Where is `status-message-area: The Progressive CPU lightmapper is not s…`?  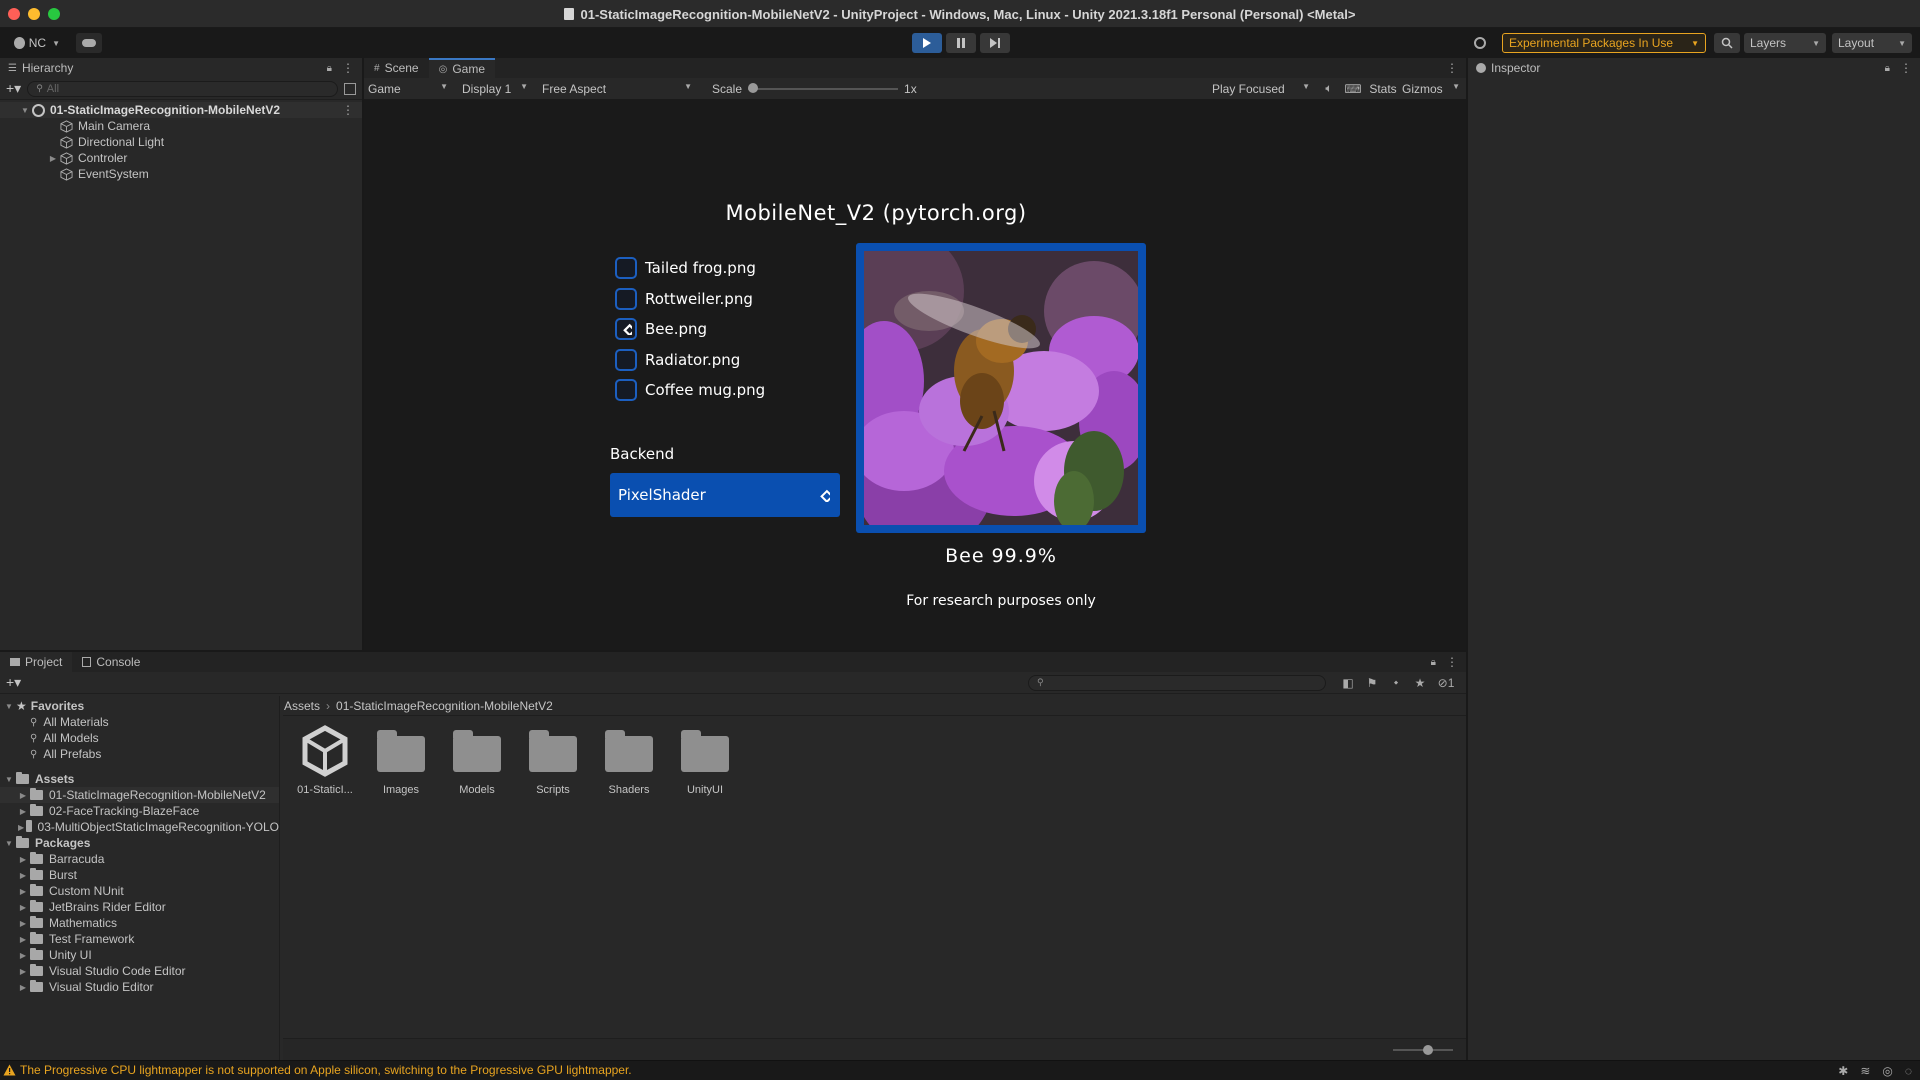 status-message-area: The Progressive CPU lightmapper is not s… is located at coordinates (960, 1070).